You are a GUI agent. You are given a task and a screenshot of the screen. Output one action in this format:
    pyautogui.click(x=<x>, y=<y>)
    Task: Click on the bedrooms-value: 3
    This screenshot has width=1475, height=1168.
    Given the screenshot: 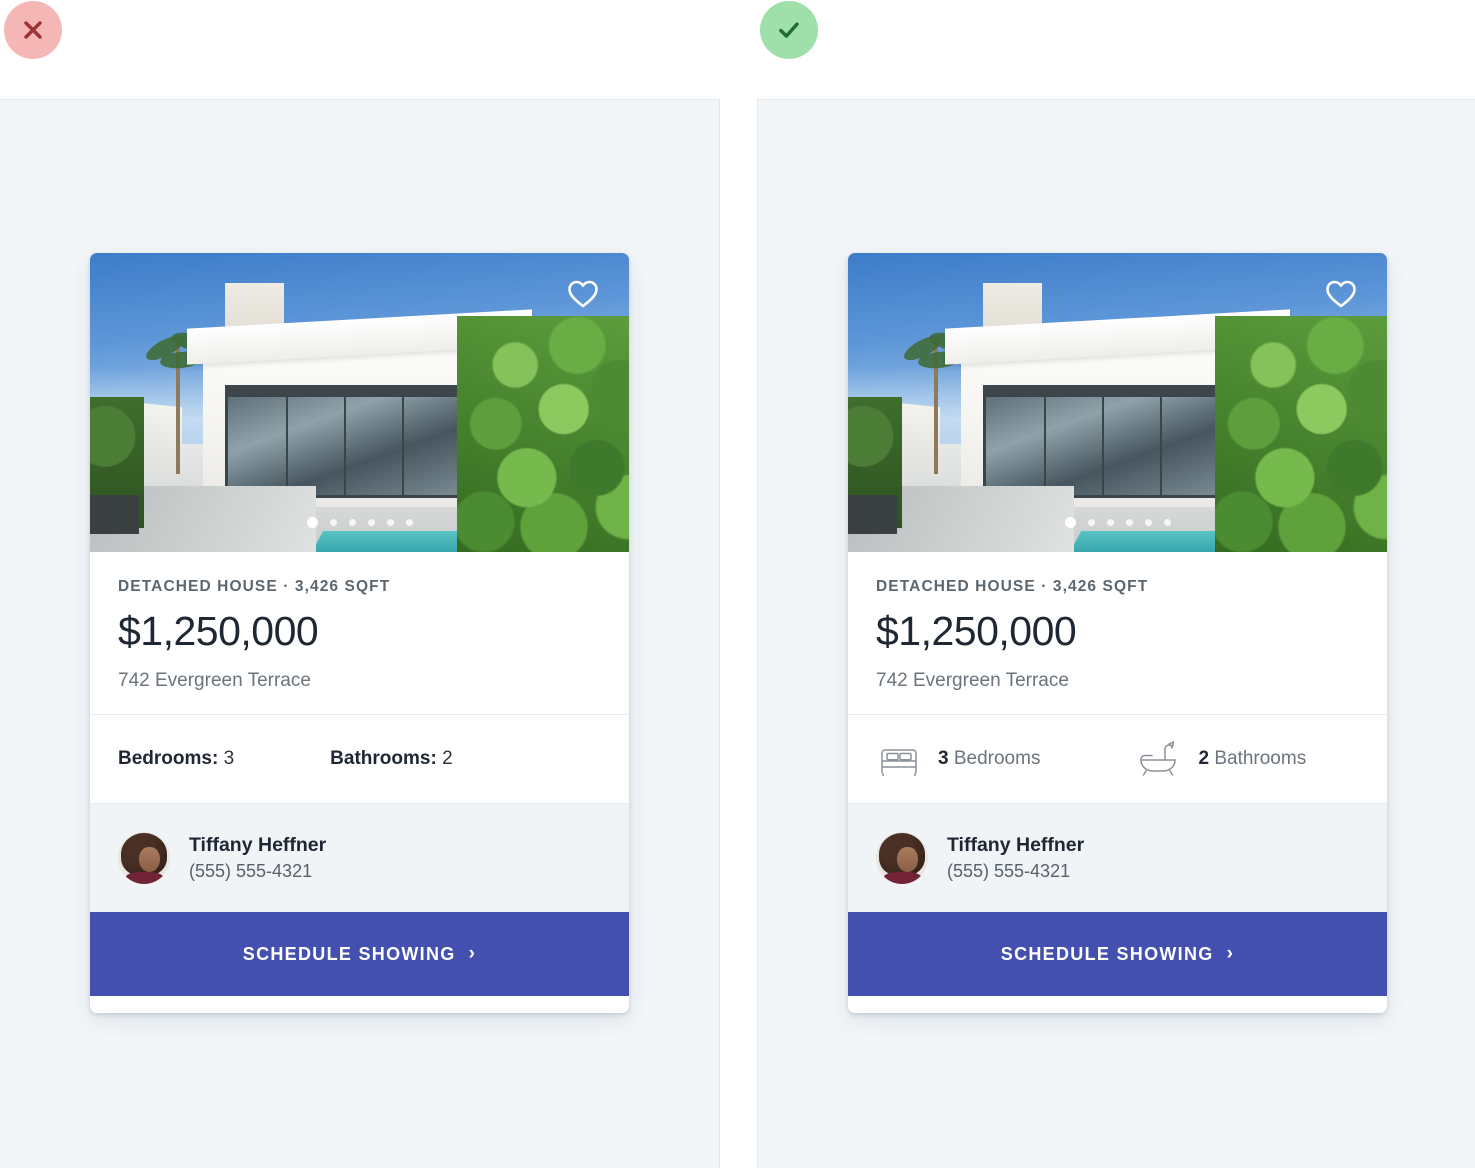 What is the action you would take?
    pyautogui.click(x=229, y=758)
    